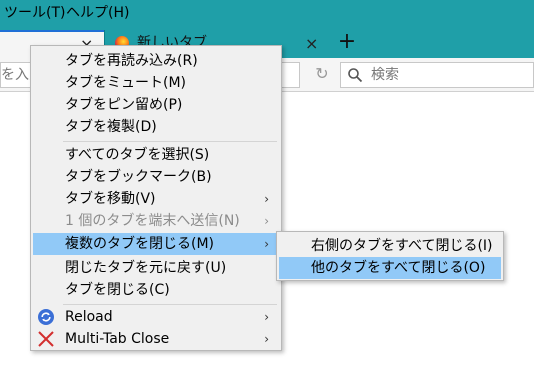 This screenshot has width=534, height=383. What do you see at coordinates (347, 43) in the screenshot?
I see `new-tab-button: +` at bounding box center [347, 43].